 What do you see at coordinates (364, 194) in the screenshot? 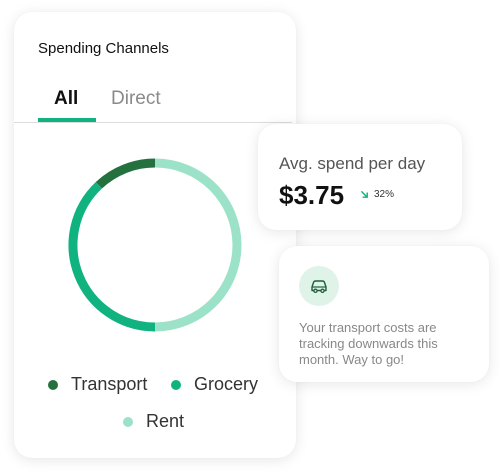
I see `arrow-down-right-icon` at bounding box center [364, 194].